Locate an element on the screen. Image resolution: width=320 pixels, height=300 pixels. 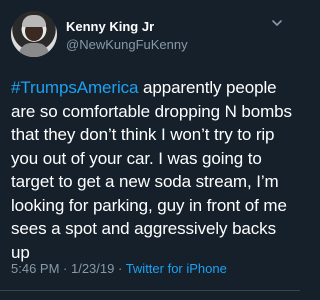
divider is located at coordinates (150, 290).